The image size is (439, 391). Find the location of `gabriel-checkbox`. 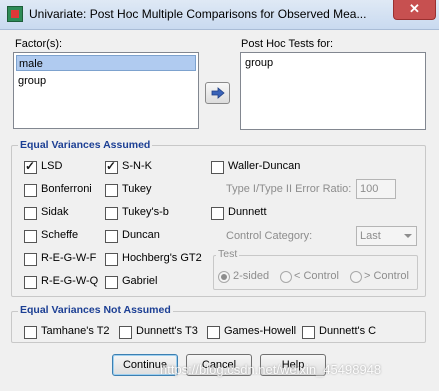

gabriel-checkbox is located at coordinates (111, 282).